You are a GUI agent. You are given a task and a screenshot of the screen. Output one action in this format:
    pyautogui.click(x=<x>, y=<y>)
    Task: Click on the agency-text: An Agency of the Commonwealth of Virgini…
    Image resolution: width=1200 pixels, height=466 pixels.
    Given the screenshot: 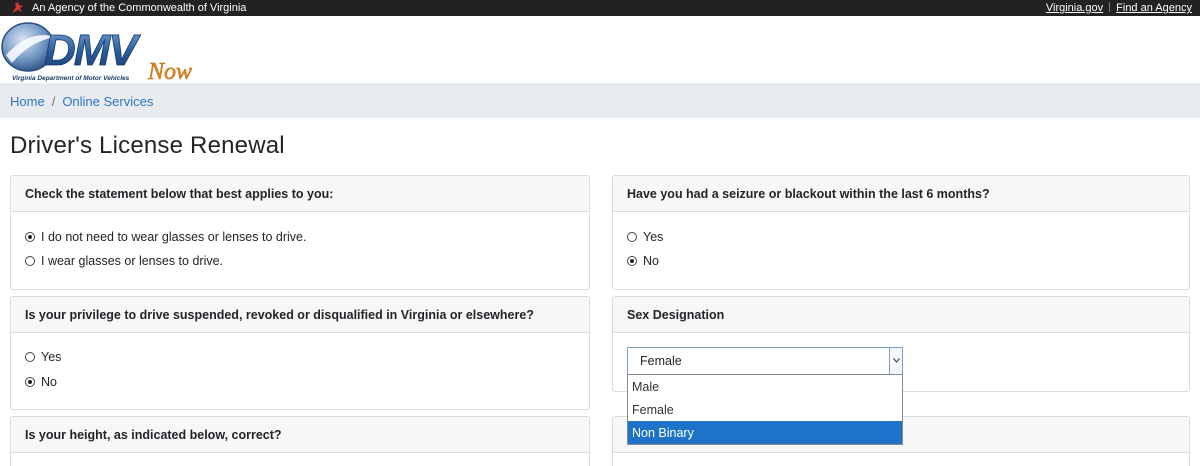 What is the action you would take?
    pyautogui.click(x=139, y=8)
    